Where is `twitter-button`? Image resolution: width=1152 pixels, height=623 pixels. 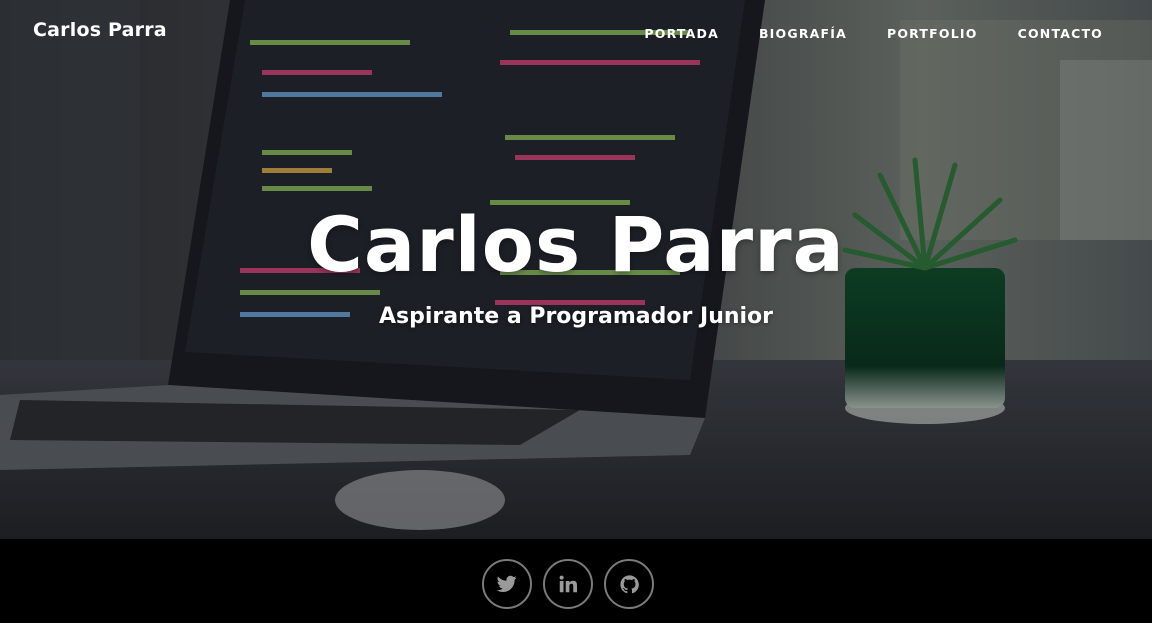
twitter-button is located at coordinates (507, 584).